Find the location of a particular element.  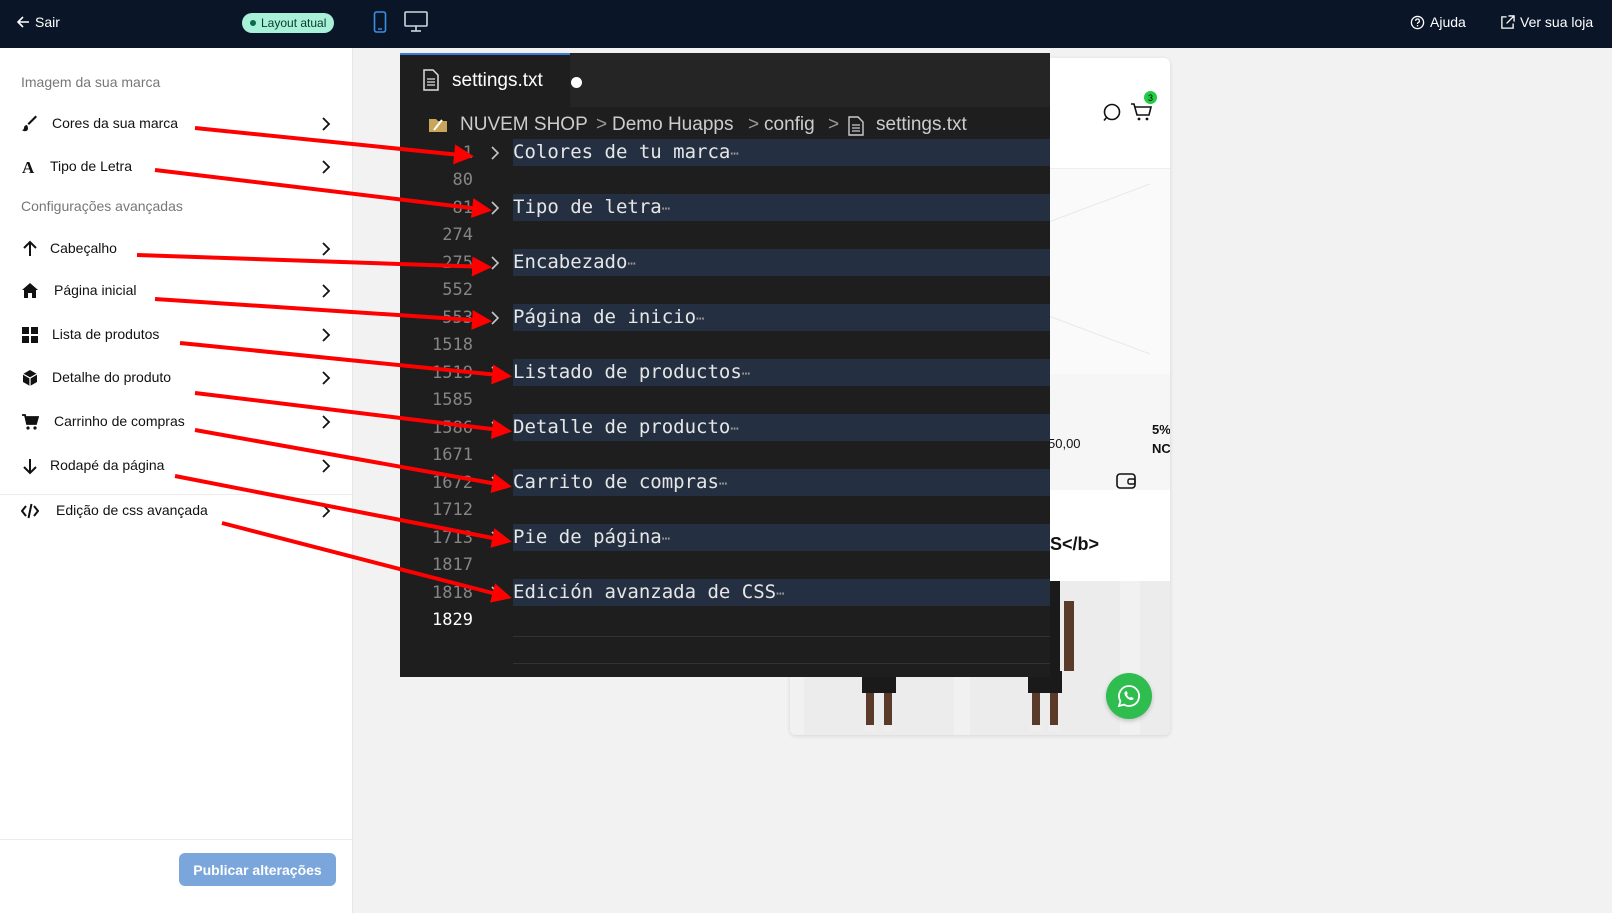

discount-fragment: 5% NC is located at coordinates (1161, 439).